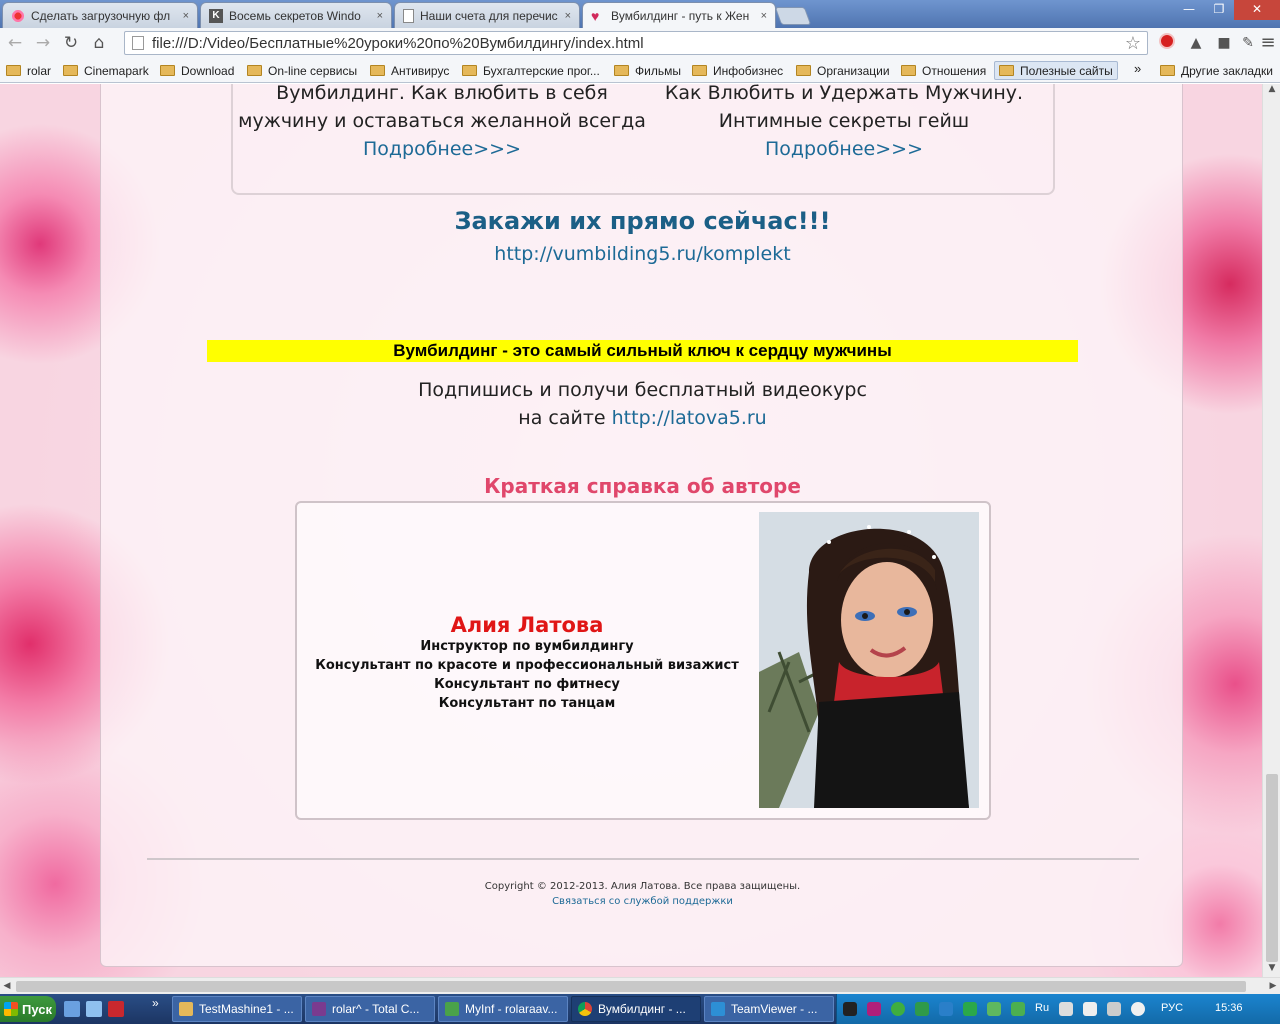  I want to click on tray-info-icon, so click(898, 1009).